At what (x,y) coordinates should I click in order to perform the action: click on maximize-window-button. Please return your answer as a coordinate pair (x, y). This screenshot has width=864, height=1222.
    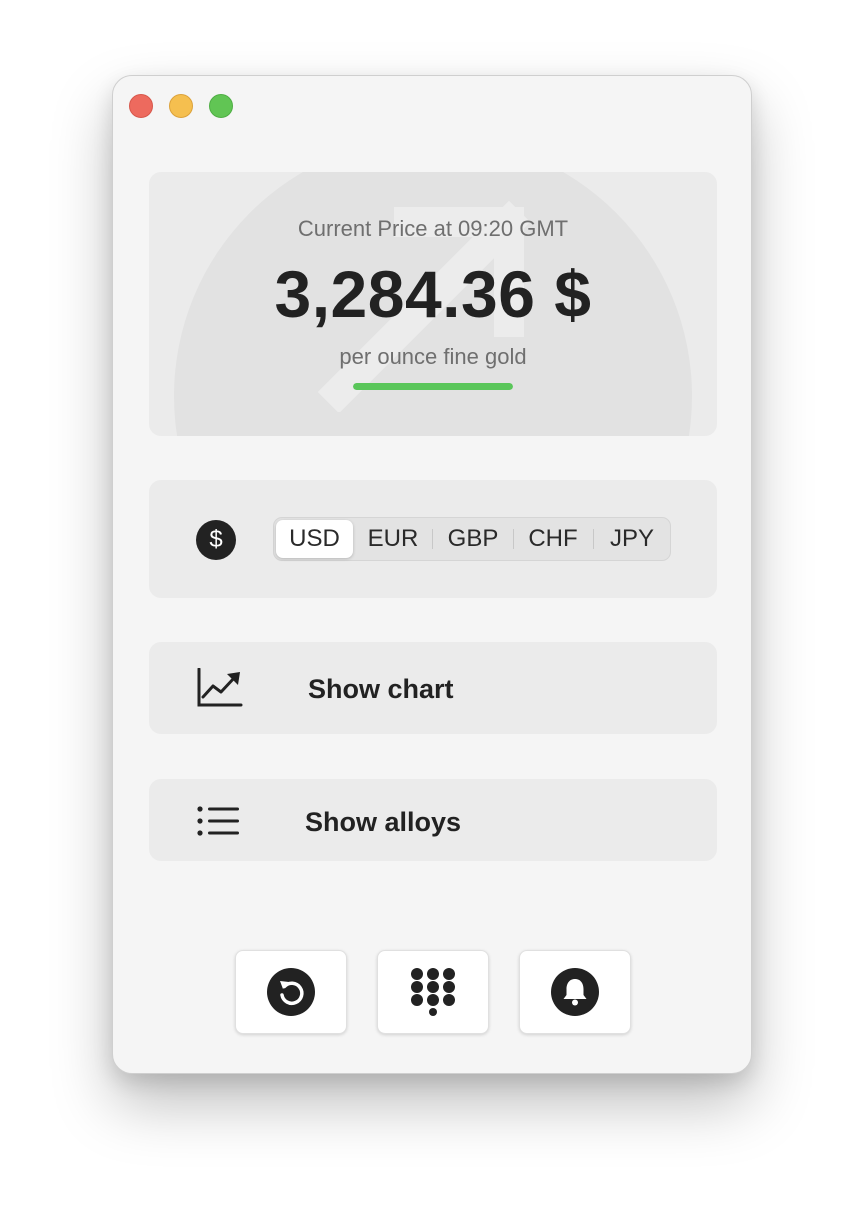
    Looking at the image, I should click on (221, 106).